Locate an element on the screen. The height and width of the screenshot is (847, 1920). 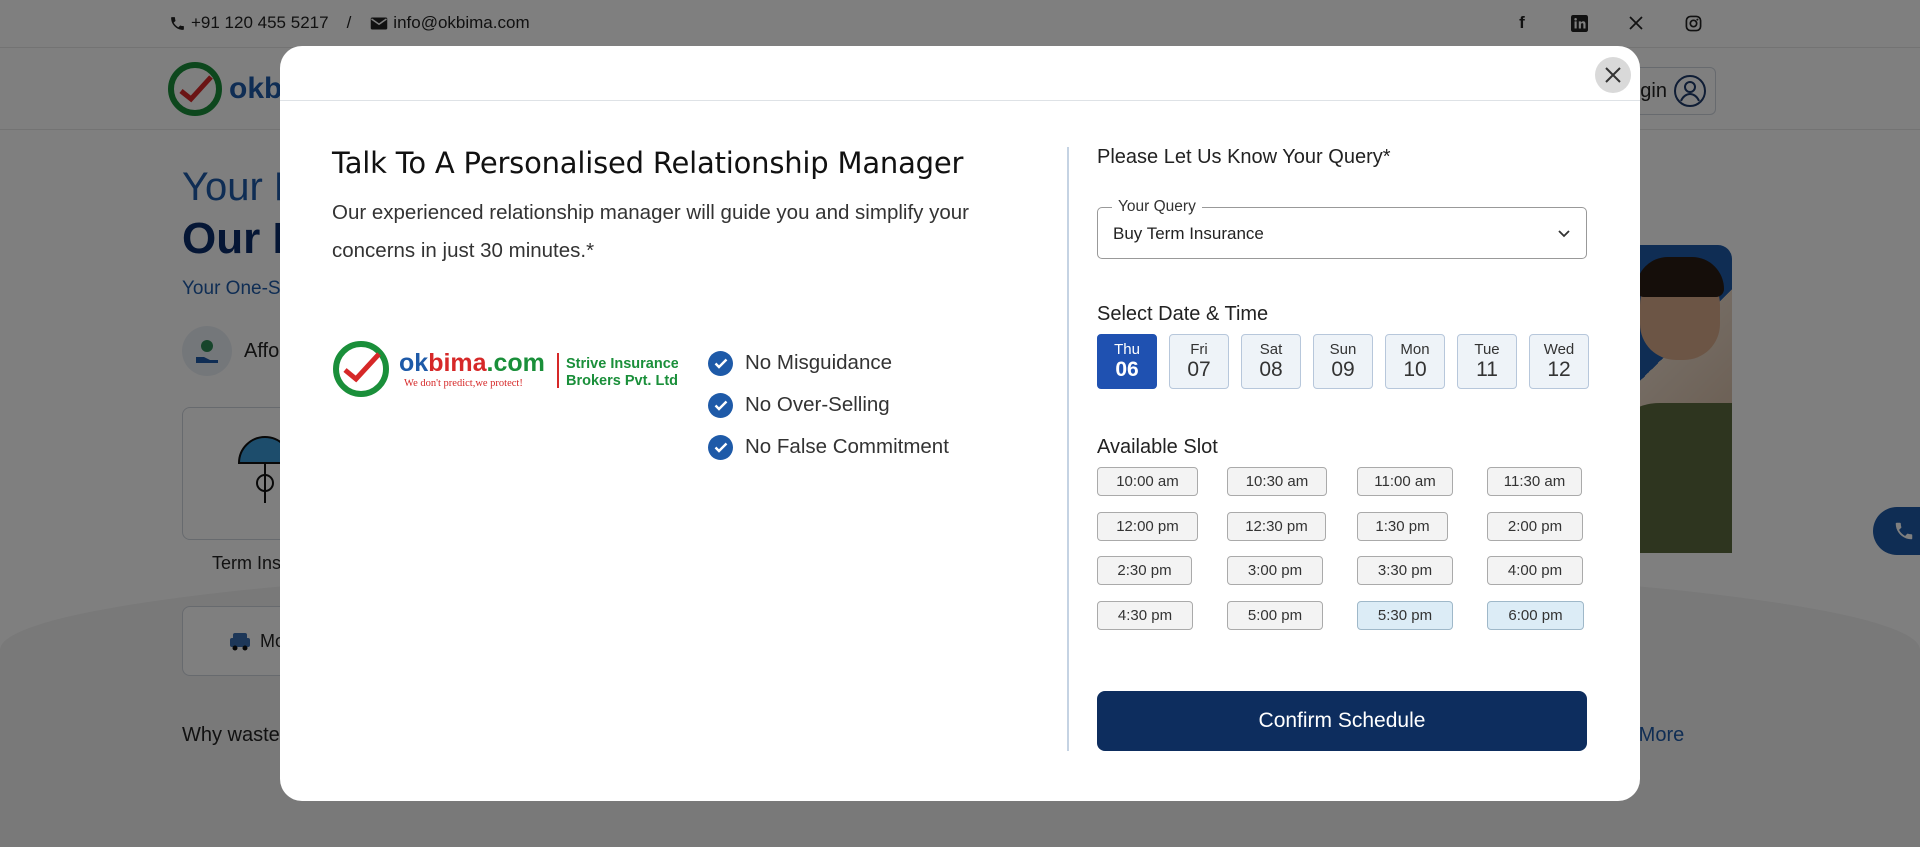
date-option-sun: Sun 09 is located at coordinates (1343, 361).